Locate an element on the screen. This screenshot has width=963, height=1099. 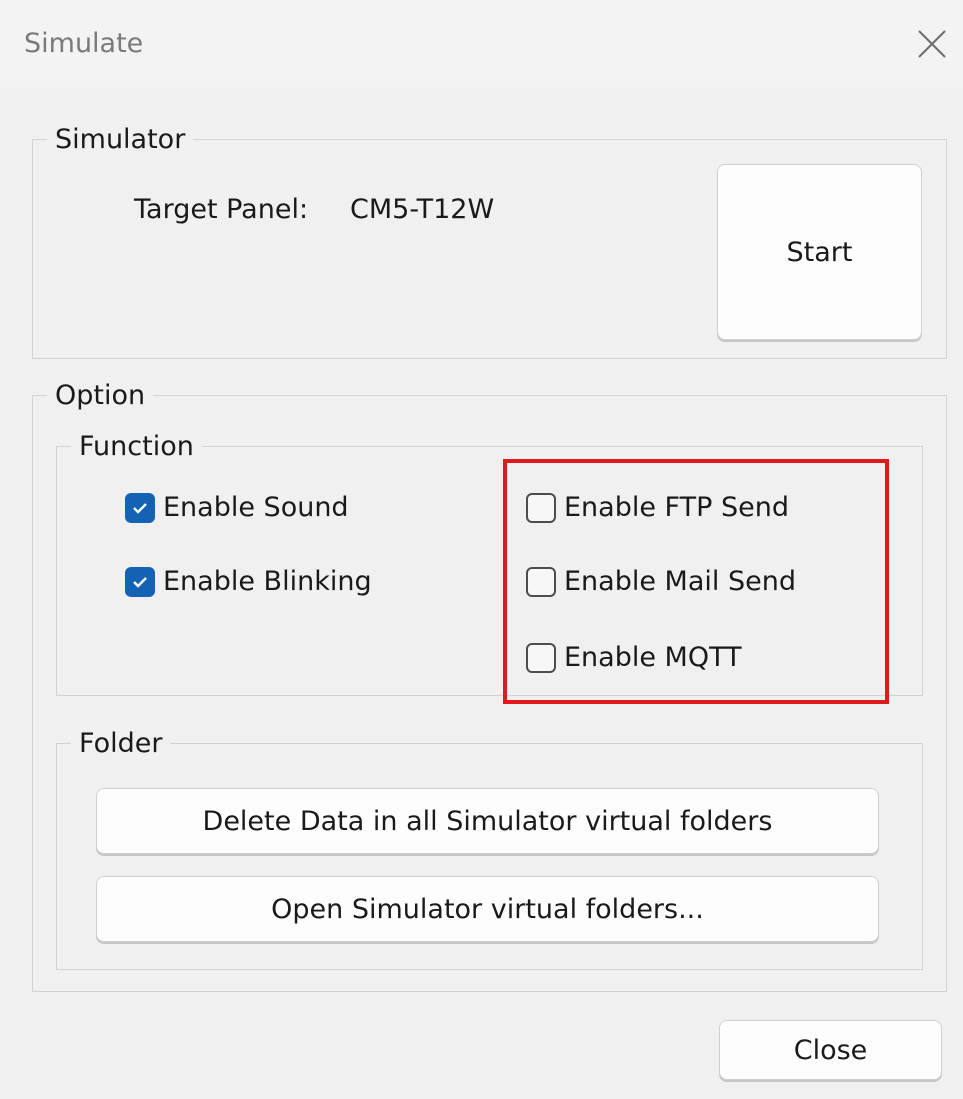
target-panel-label: Target Panel: is located at coordinates (221, 209).